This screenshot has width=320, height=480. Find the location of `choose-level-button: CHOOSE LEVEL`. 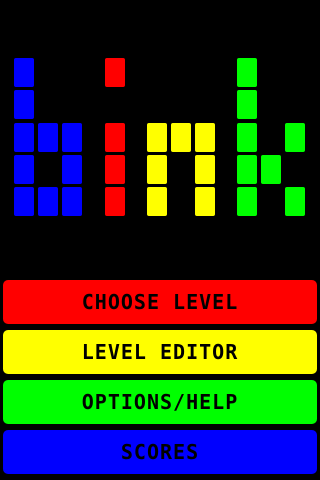

choose-level-button: CHOOSE LEVEL is located at coordinates (160, 302).